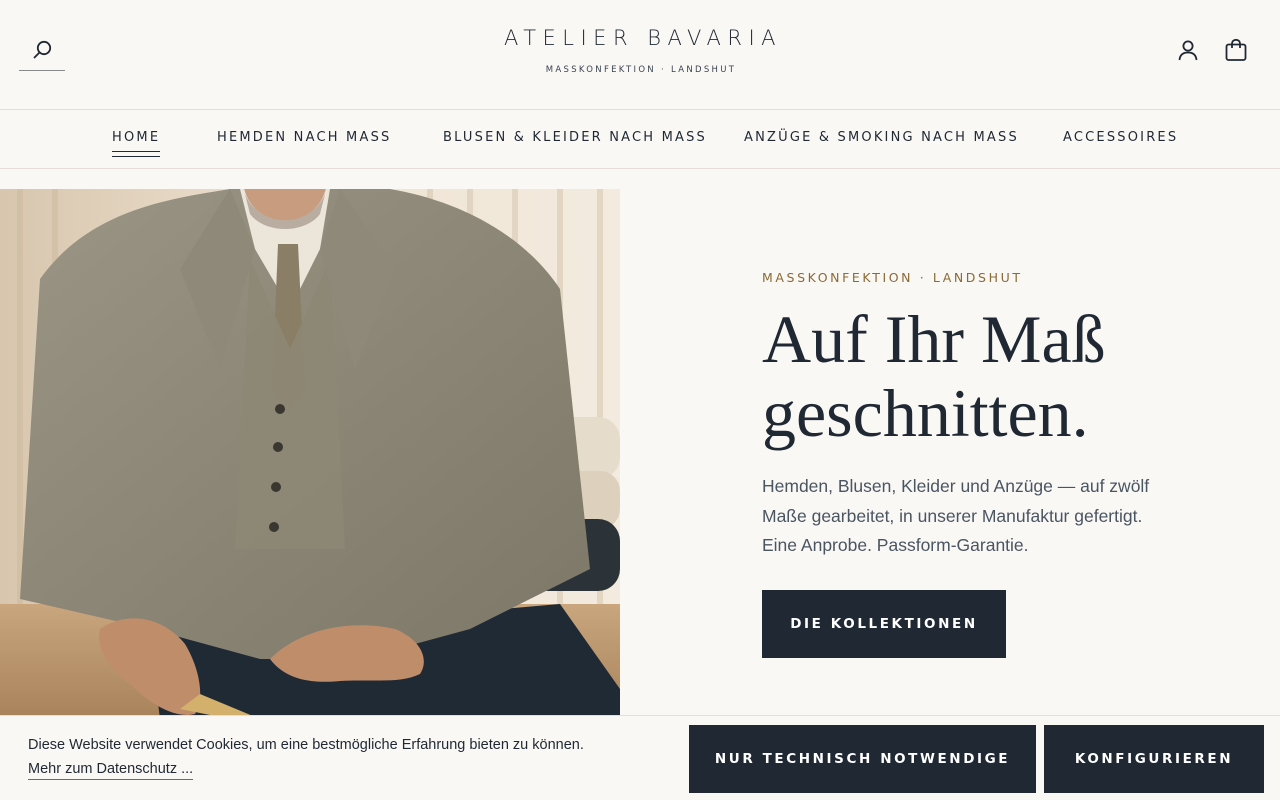 The image size is (1280, 800). I want to click on account-button, so click(1188, 50).